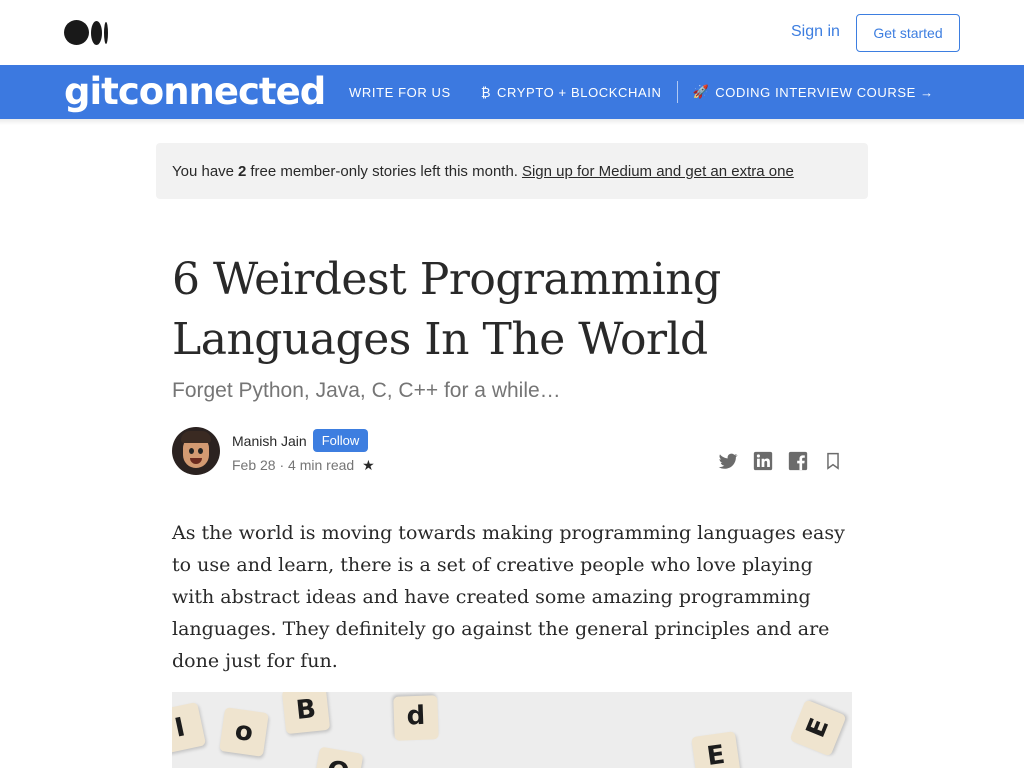 Image resolution: width=1024 pixels, height=768 pixels. What do you see at coordinates (86, 32) in the screenshot?
I see `medium-logo-icon` at bounding box center [86, 32].